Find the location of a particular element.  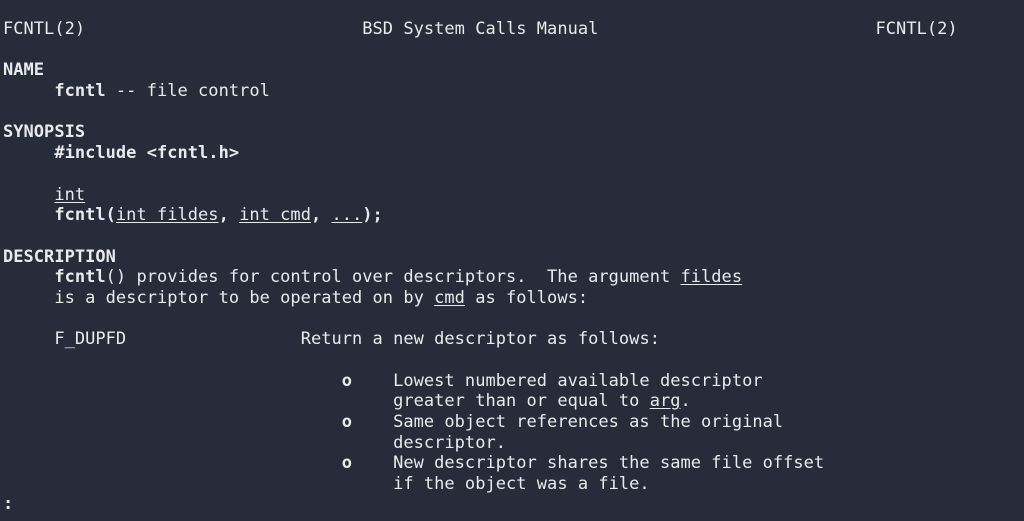

man-text: descriptor. is located at coordinates (449, 442).